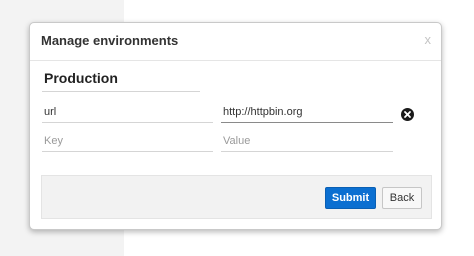 This screenshot has width=474, height=256. What do you see at coordinates (236, 197) in the screenshot?
I see `modal-footer: Submit Back` at bounding box center [236, 197].